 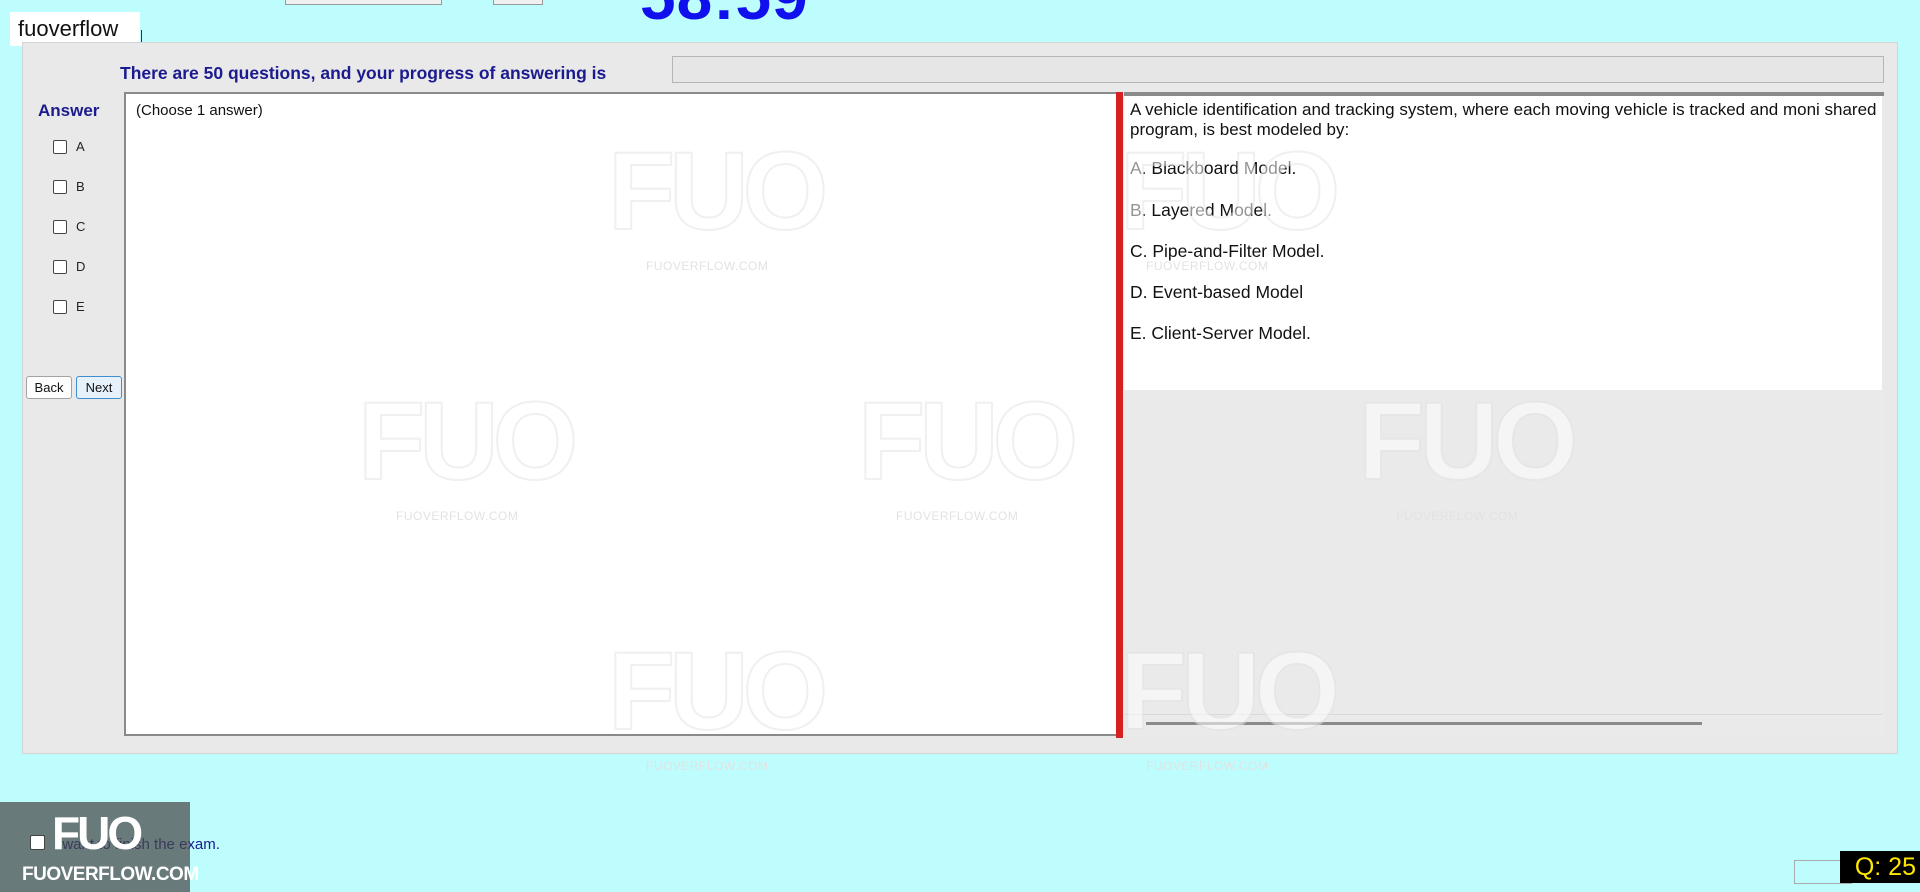 I want to click on progress-bar, so click(x=1278, y=69).